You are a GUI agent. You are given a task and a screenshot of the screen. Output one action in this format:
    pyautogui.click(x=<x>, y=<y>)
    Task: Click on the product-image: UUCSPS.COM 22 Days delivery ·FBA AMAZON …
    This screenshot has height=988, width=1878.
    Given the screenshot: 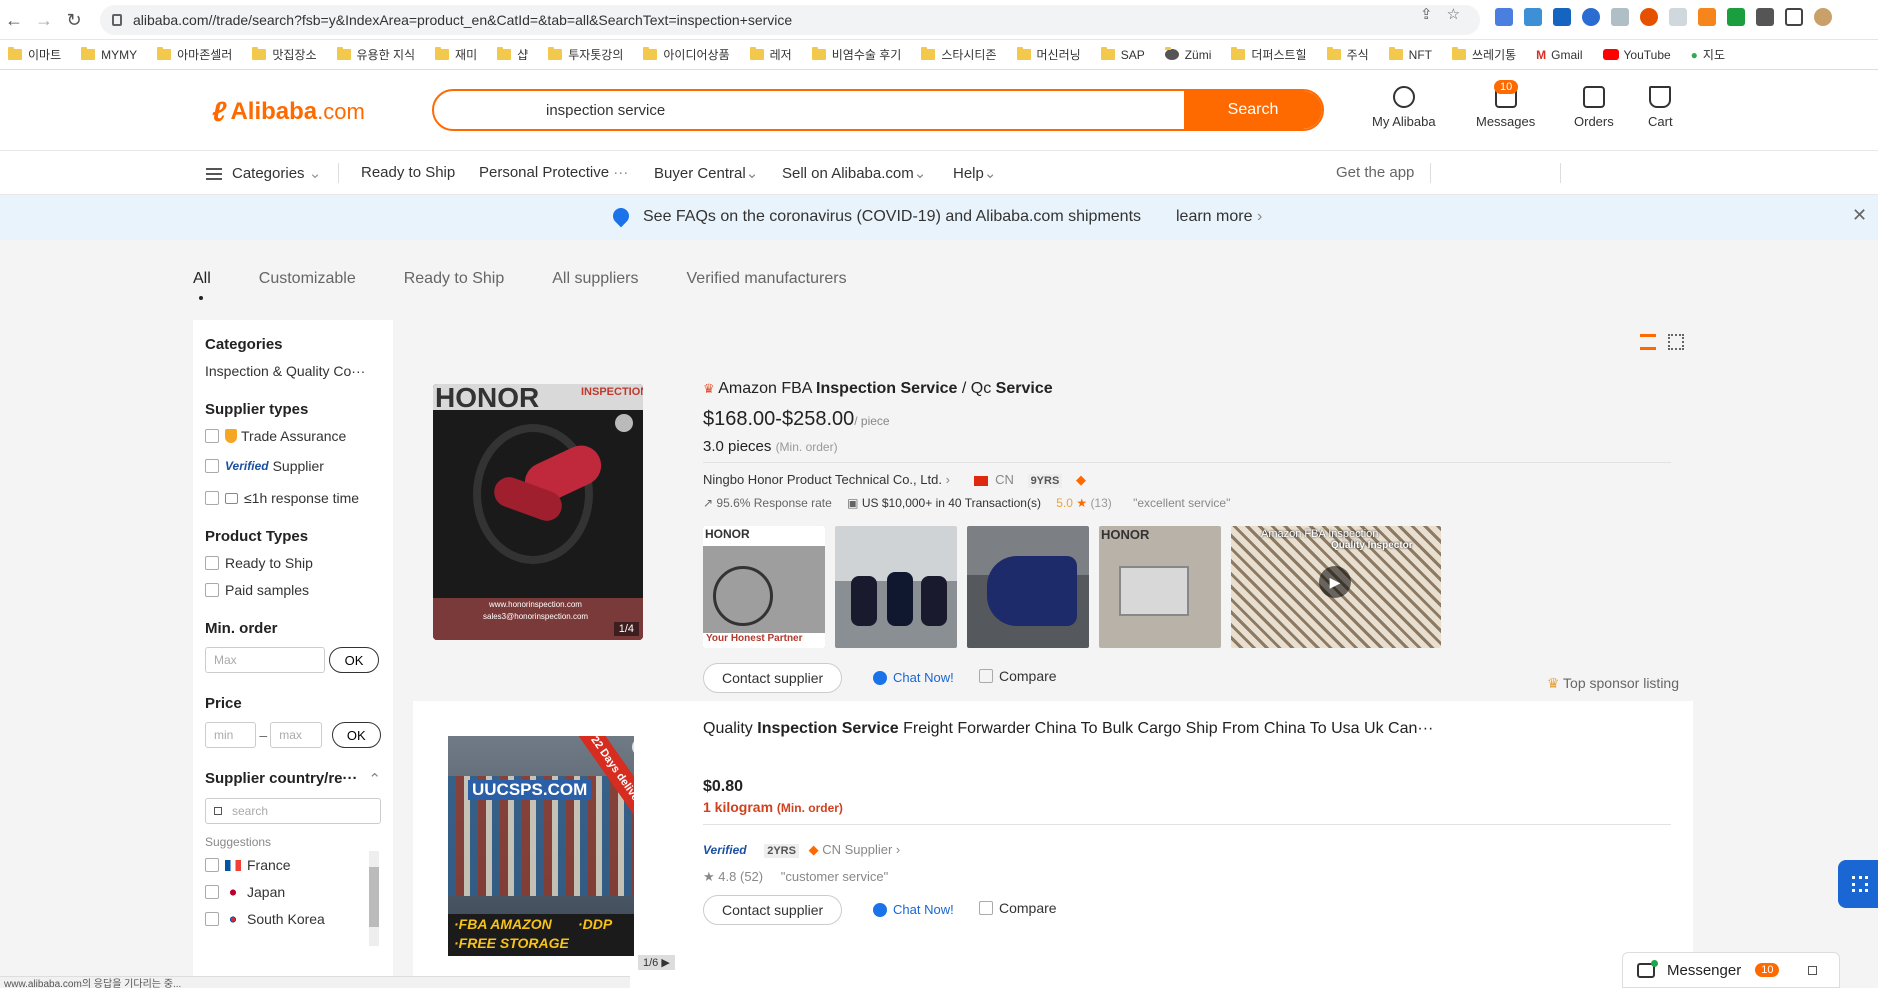 What is the action you would take?
    pyautogui.click(x=541, y=846)
    